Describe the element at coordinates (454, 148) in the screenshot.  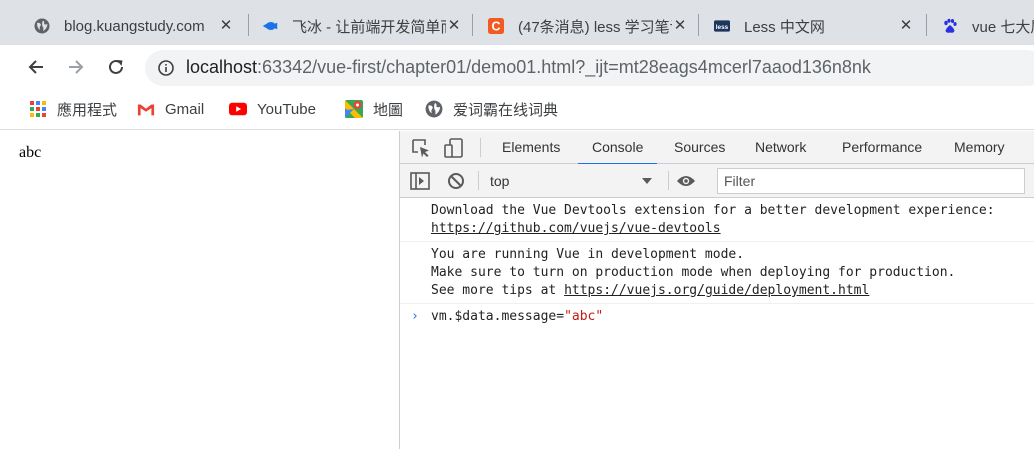
I see `device-toolbar-icon` at that location.